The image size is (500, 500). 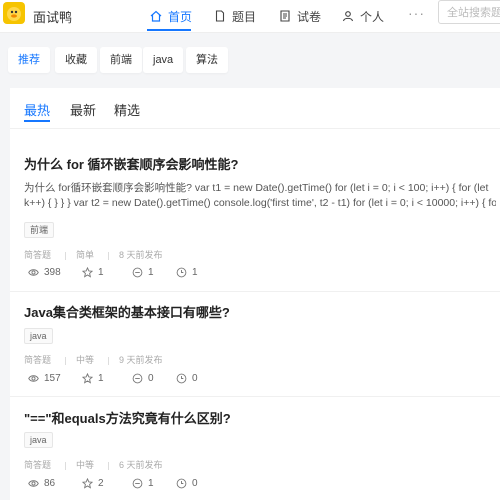 What do you see at coordinates (127, 109) in the screenshot?
I see `tab-featured: 精选` at bounding box center [127, 109].